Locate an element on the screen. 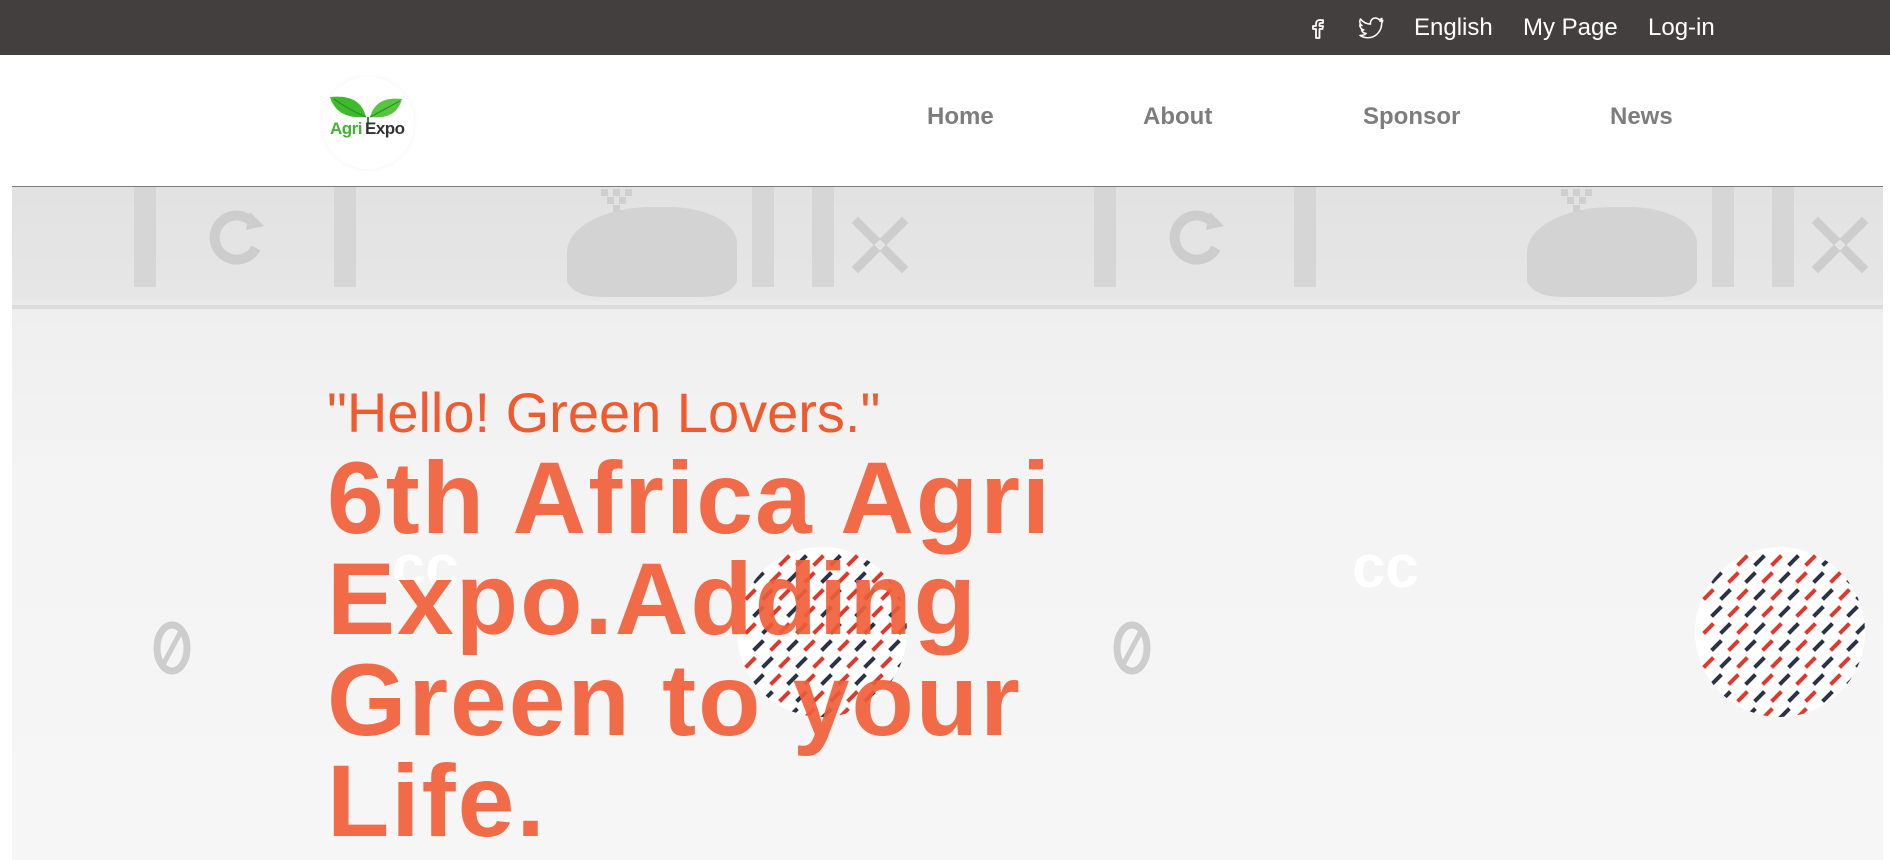  zero-glyph-icon is located at coordinates (172, 648).